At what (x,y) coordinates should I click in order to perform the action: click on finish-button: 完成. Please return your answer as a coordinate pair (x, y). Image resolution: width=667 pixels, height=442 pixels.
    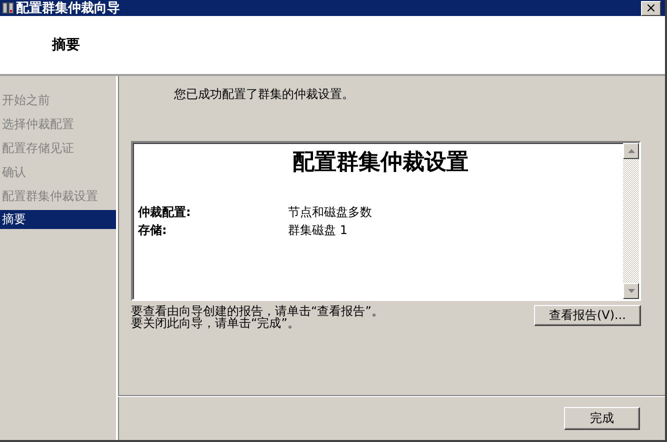
    Looking at the image, I should click on (602, 418).